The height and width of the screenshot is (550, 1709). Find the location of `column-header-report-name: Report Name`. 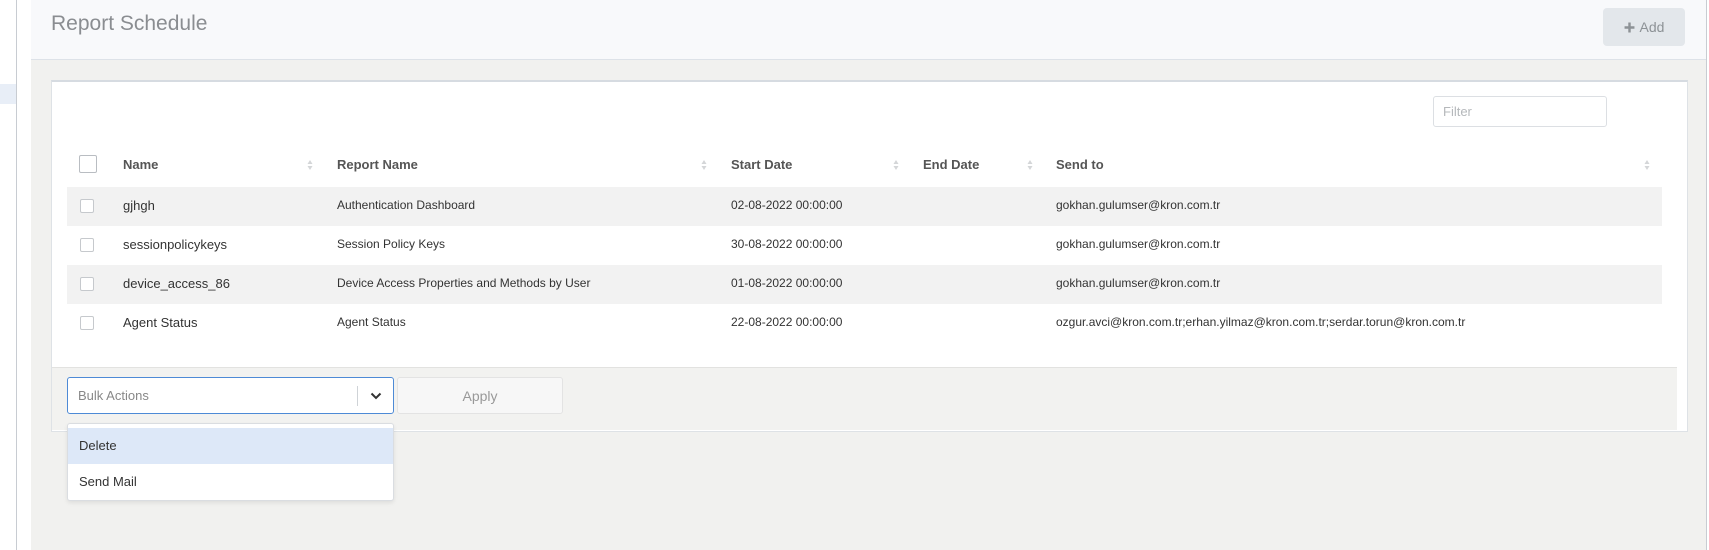

column-header-report-name: Report Name is located at coordinates (377, 164).